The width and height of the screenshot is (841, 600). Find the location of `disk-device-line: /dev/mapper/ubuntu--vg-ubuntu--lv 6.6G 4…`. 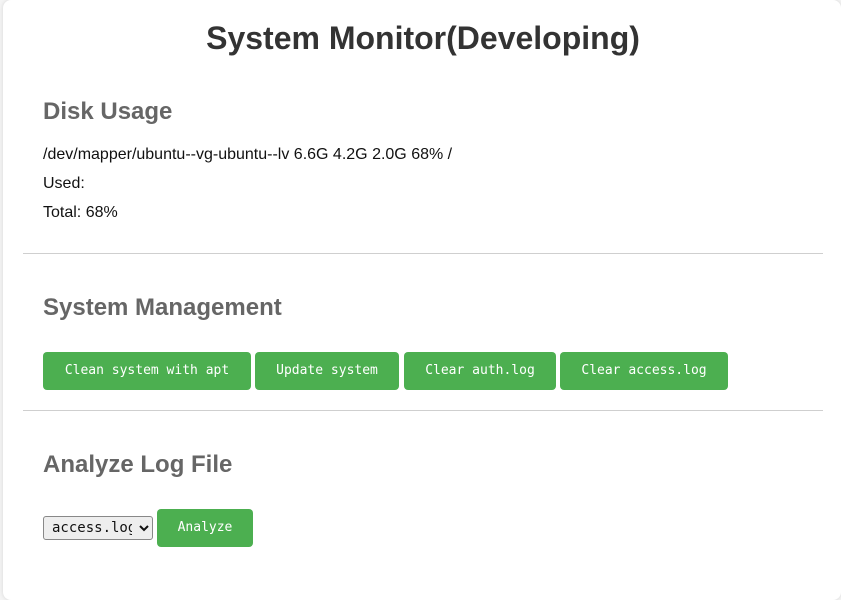

disk-device-line: /dev/mapper/ubuntu--vg-ubuntu--lv 6.6G 4… is located at coordinates (248, 154).